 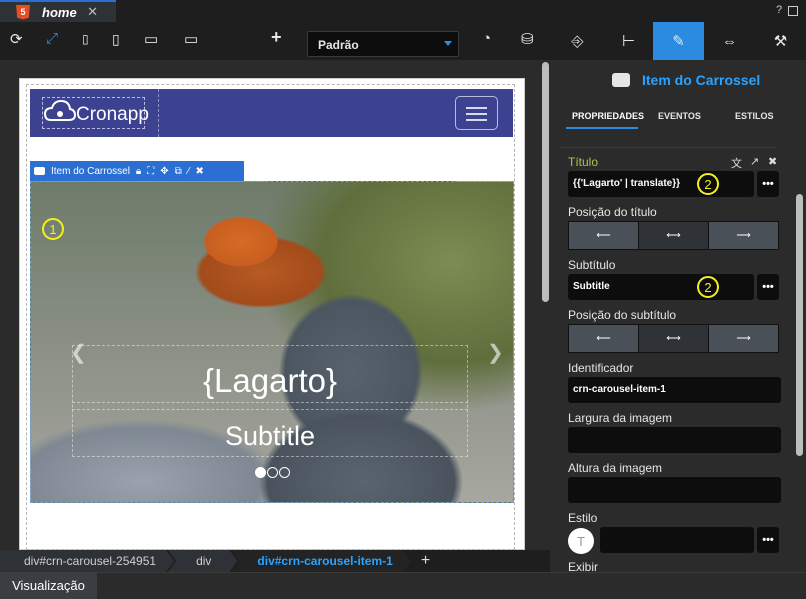 What do you see at coordinates (495, 352) in the screenshot?
I see `carousel-next-icon: ❯` at bounding box center [495, 352].